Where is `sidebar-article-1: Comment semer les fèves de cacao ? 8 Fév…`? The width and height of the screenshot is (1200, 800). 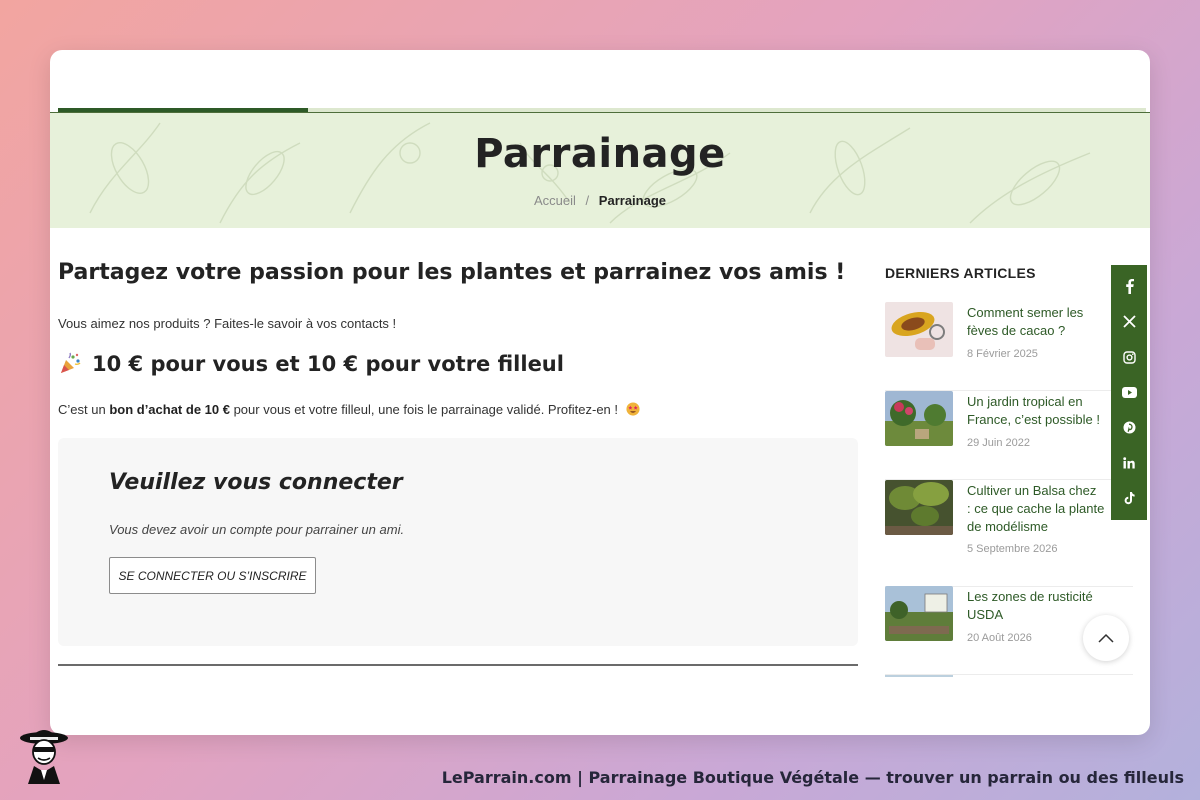 sidebar-article-1: Comment semer les fèves de cacao ? 8 Fév… is located at coordinates (1009, 346).